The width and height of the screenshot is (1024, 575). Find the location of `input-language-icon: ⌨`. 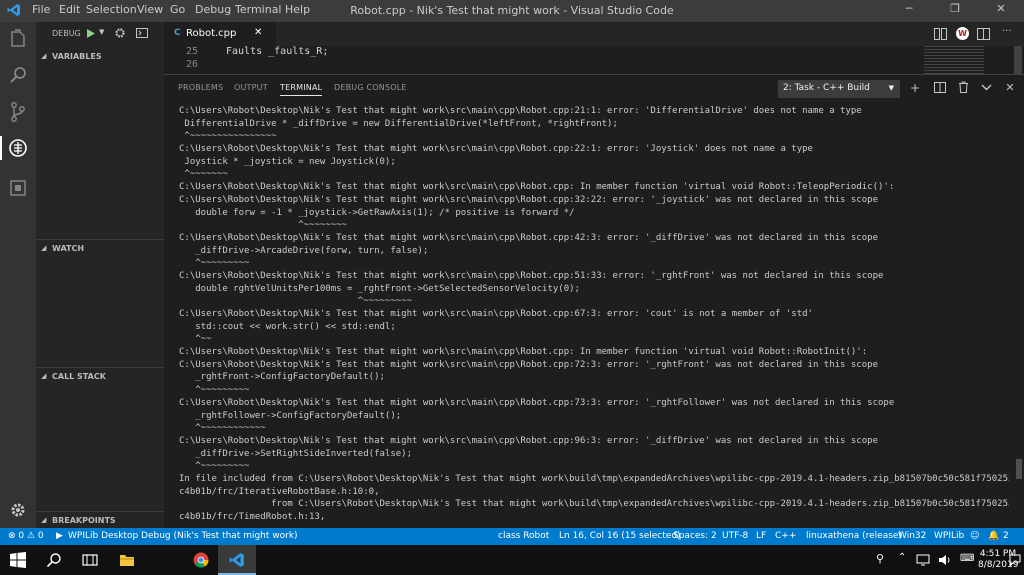

input-language-icon: ⌨ is located at coordinates (967, 558).